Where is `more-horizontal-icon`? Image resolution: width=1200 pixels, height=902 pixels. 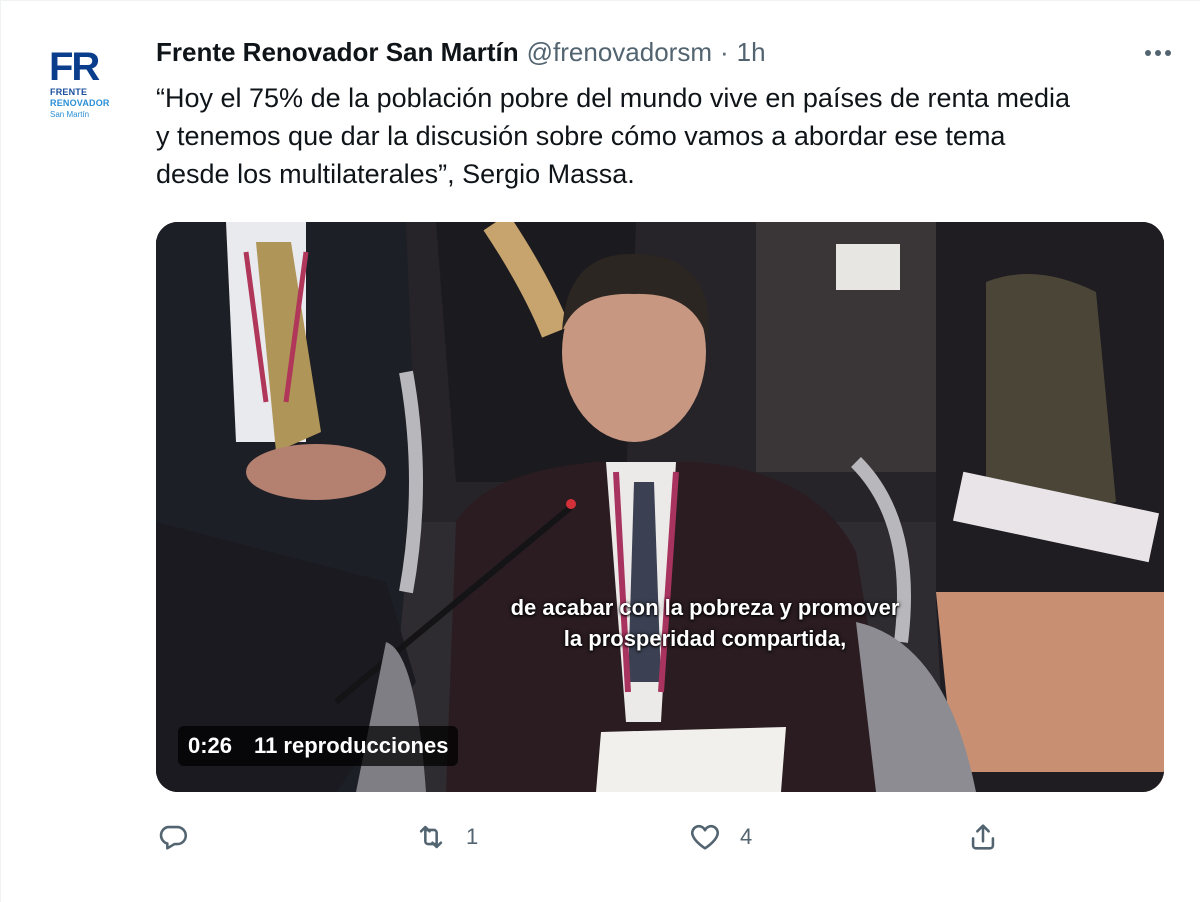 more-horizontal-icon is located at coordinates (1158, 53).